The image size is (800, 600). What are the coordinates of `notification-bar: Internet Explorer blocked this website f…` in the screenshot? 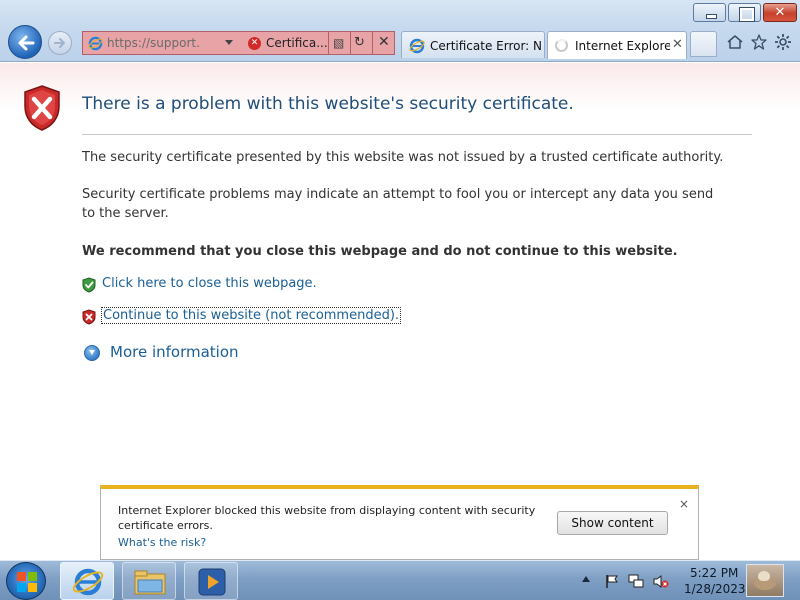 It's located at (399, 522).